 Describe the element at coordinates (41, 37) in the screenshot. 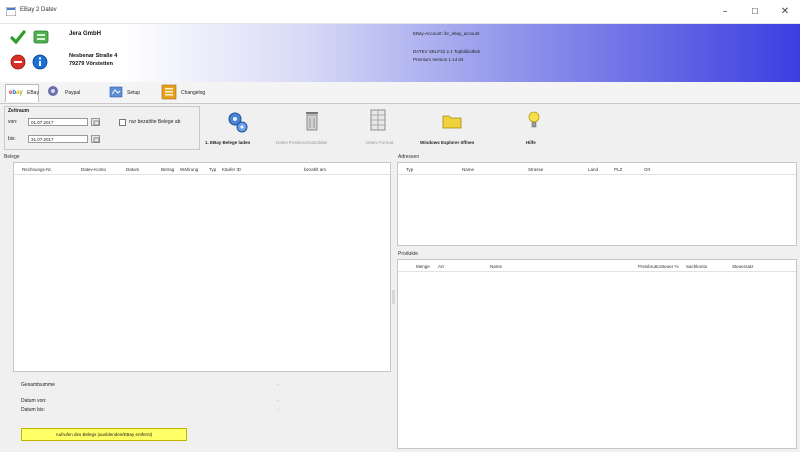

I see `database-icon` at that location.